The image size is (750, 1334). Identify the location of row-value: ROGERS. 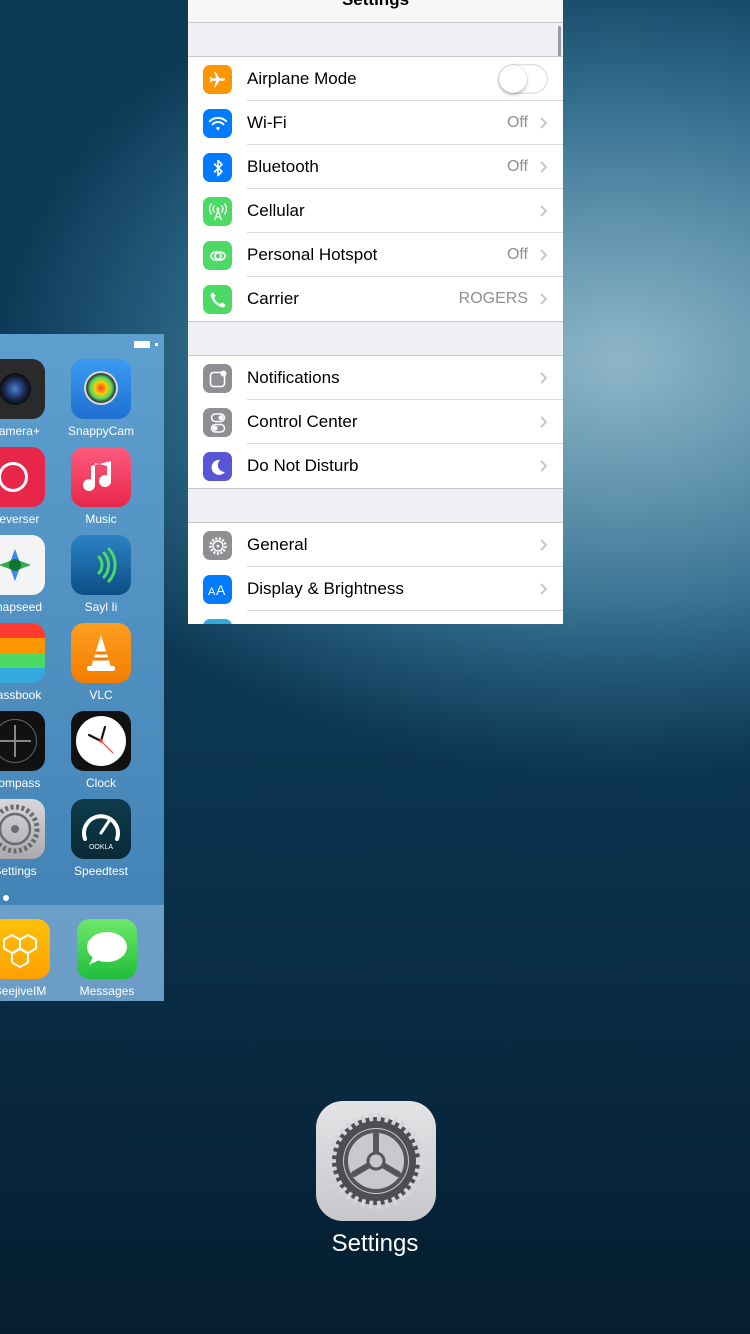
(493, 298).